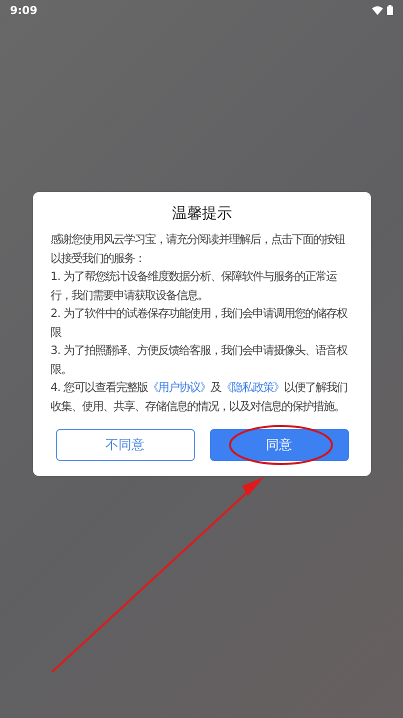  I want to click on dialog-paragraph: 4. 您可以查看完整版《用户协议》及《隐私政策》以便了解我们收集、使用、共享、存储信息的情况，以及对信息的保护措施。, so click(199, 396).